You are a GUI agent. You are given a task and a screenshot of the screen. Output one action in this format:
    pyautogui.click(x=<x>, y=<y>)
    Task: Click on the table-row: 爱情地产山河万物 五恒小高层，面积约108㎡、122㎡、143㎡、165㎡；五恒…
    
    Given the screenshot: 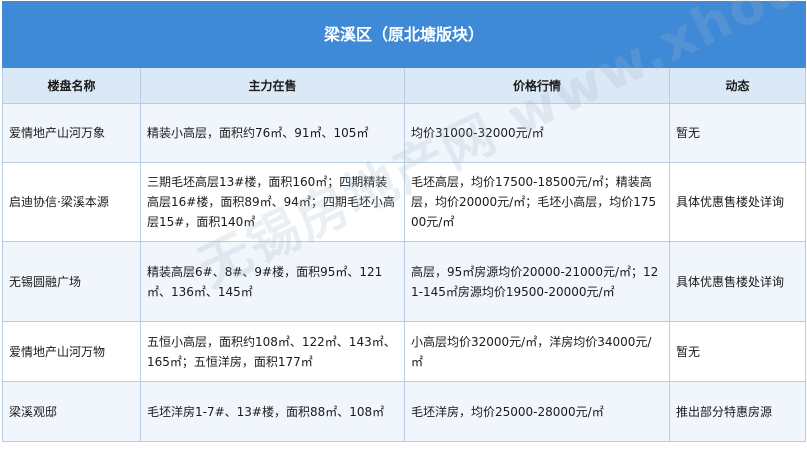 What is the action you would take?
    pyautogui.click(x=404, y=351)
    